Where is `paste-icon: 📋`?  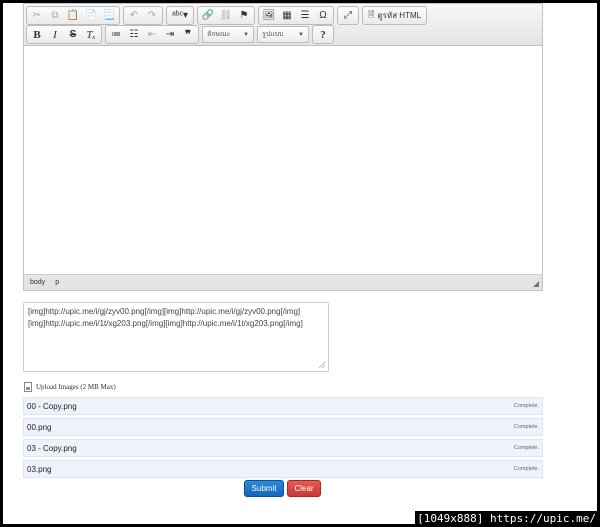 paste-icon: 📋 is located at coordinates (73, 16).